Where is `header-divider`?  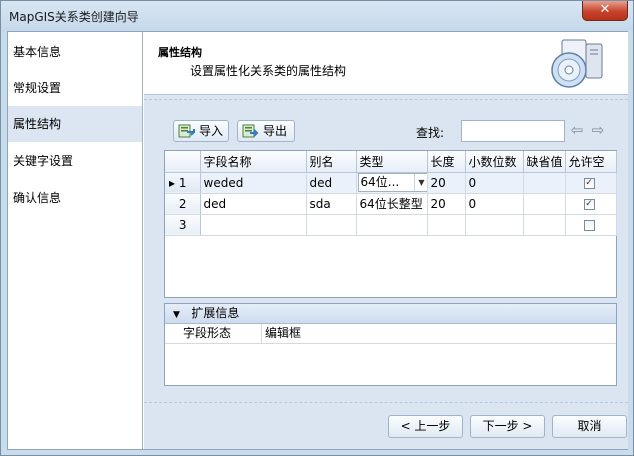
header-divider is located at coordinates (386, 99).